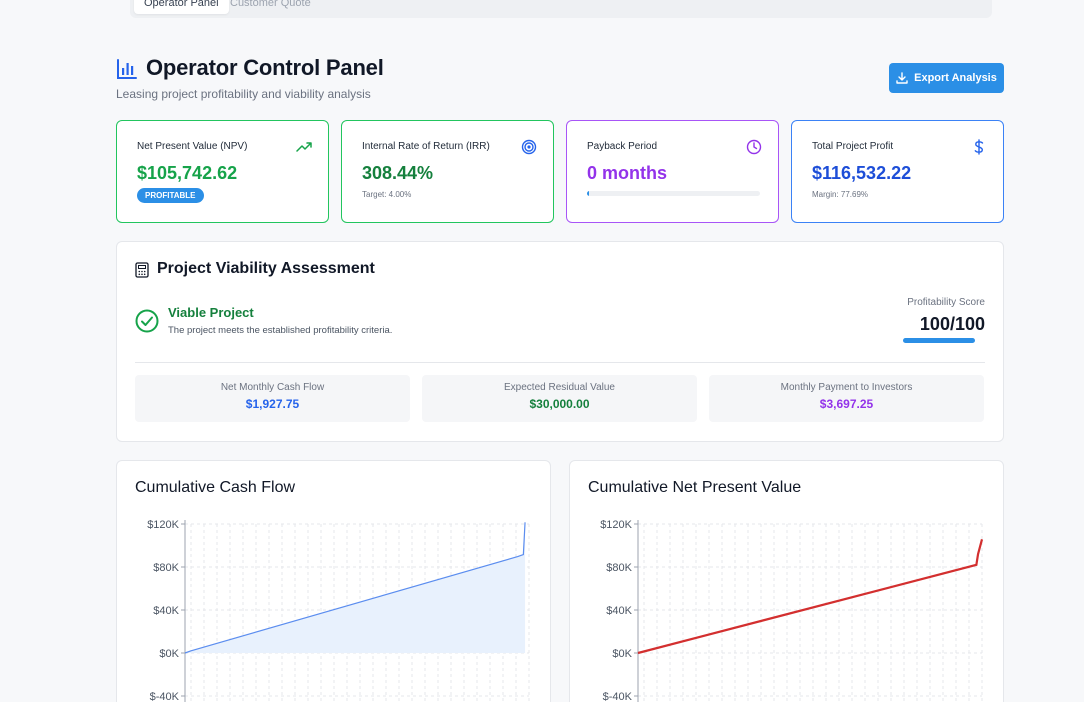  What do you see at coordinates (846, 387) in the screenshot?
I see `metric-label: Monthly Payment to Investors` at bounding box center [846, 387].